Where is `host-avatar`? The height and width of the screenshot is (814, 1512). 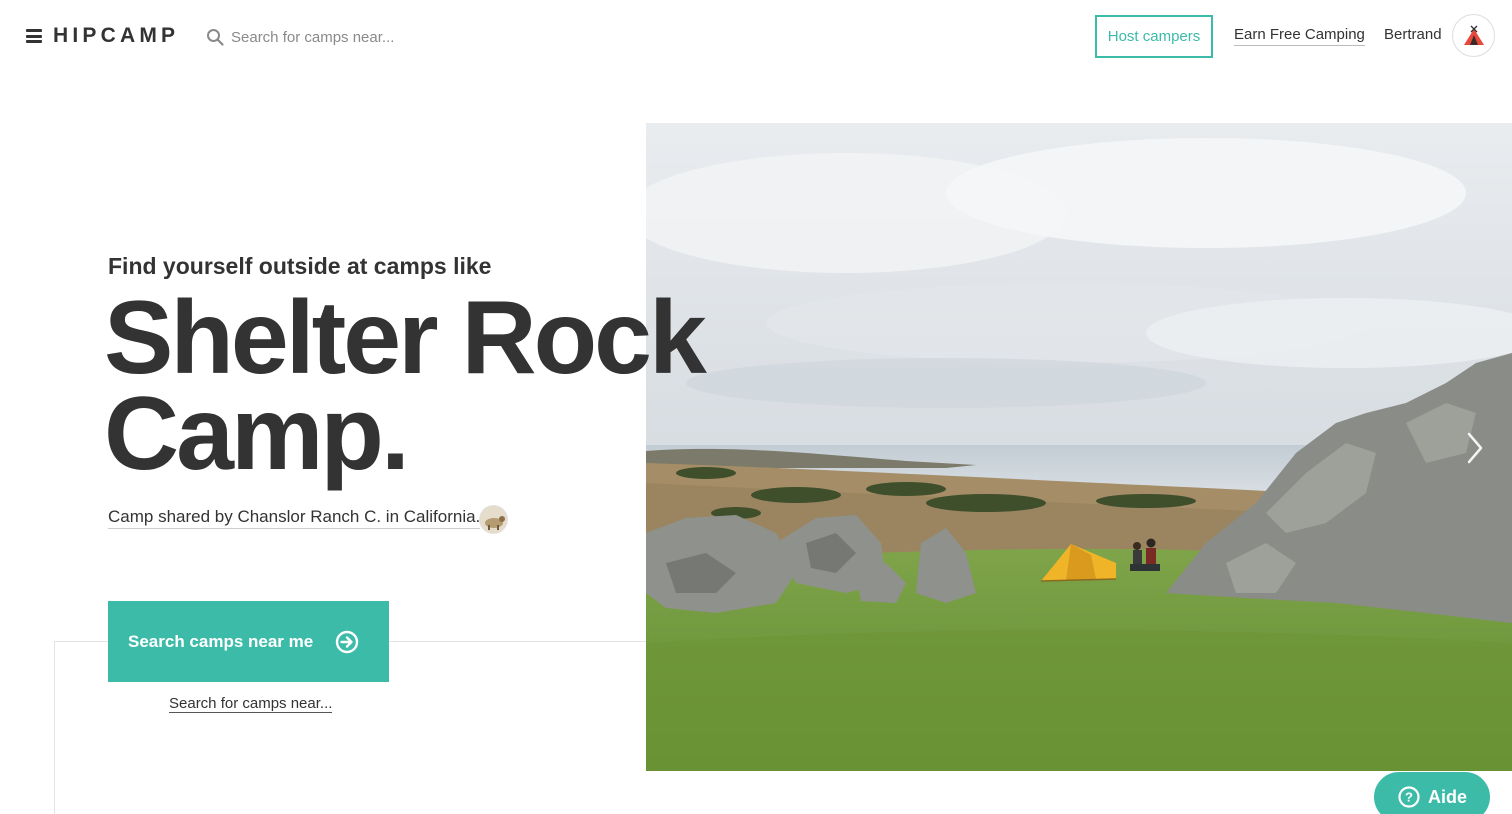 host-avatar is located at coordinates (493, 519).